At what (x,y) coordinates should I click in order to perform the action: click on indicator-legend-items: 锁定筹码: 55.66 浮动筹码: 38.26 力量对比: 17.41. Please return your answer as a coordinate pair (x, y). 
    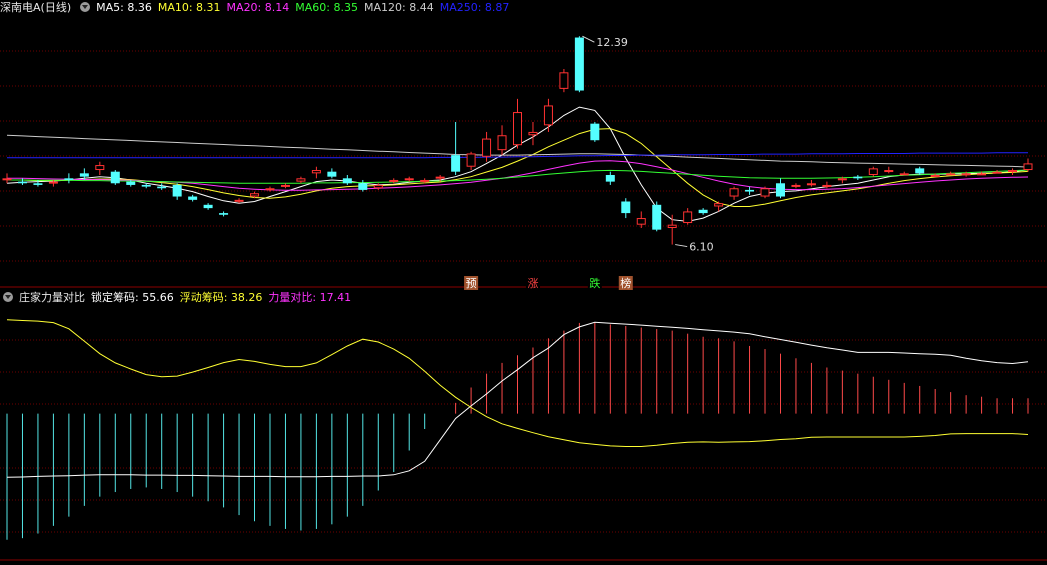
    Looking at the image, I should click on (224, 297).